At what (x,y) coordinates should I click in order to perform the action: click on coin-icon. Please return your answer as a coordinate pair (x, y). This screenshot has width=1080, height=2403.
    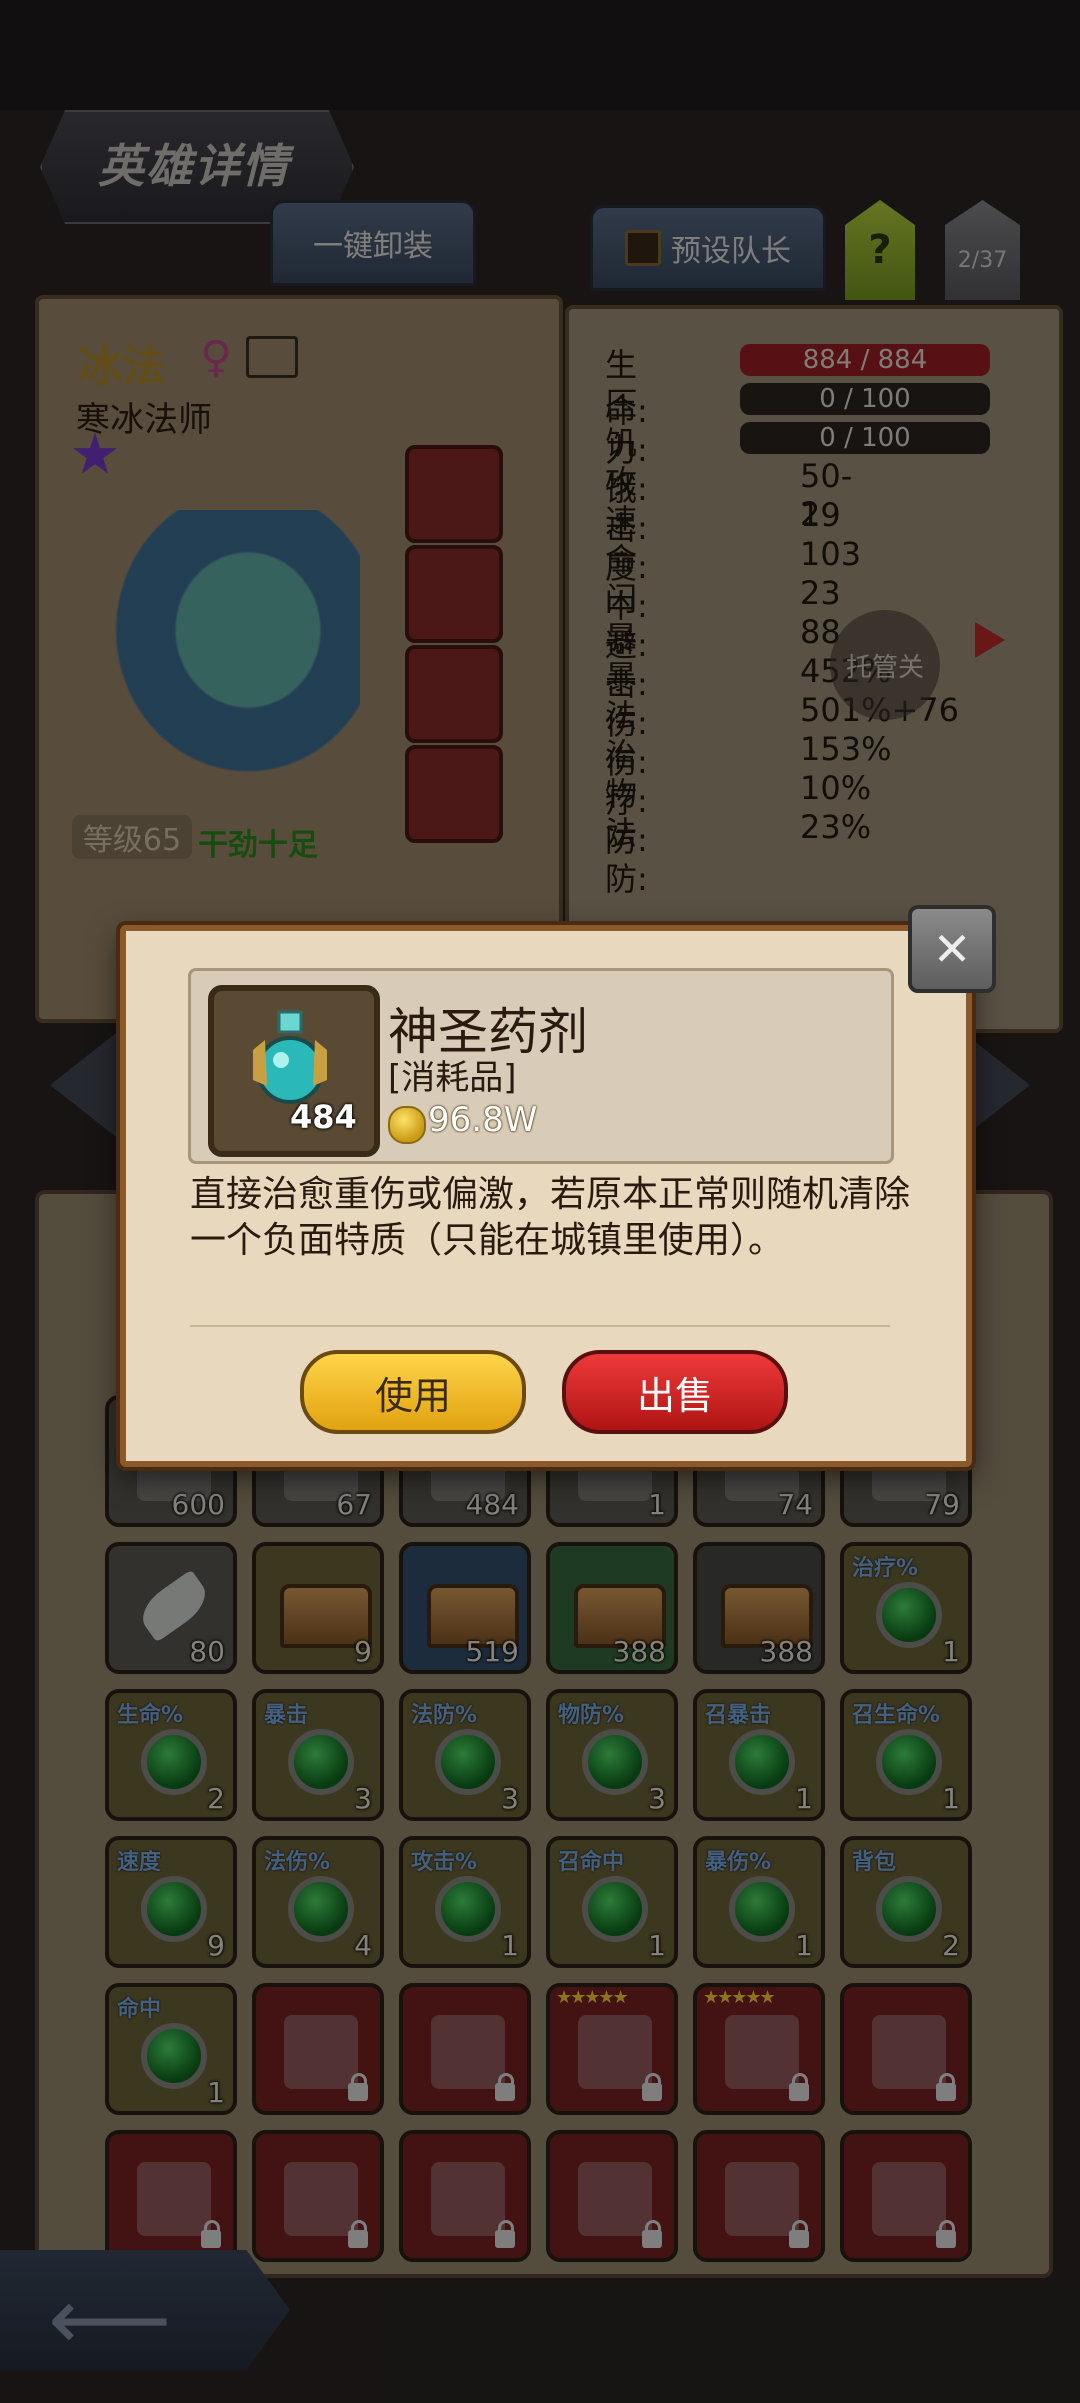
    Looking at the image, I should click on (407, 1125).